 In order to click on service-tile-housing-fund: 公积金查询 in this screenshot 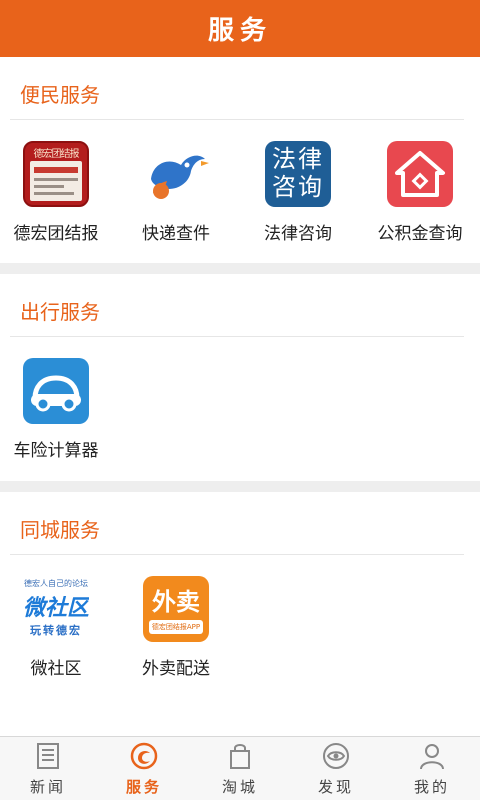, I will do `click(420, 192)`.